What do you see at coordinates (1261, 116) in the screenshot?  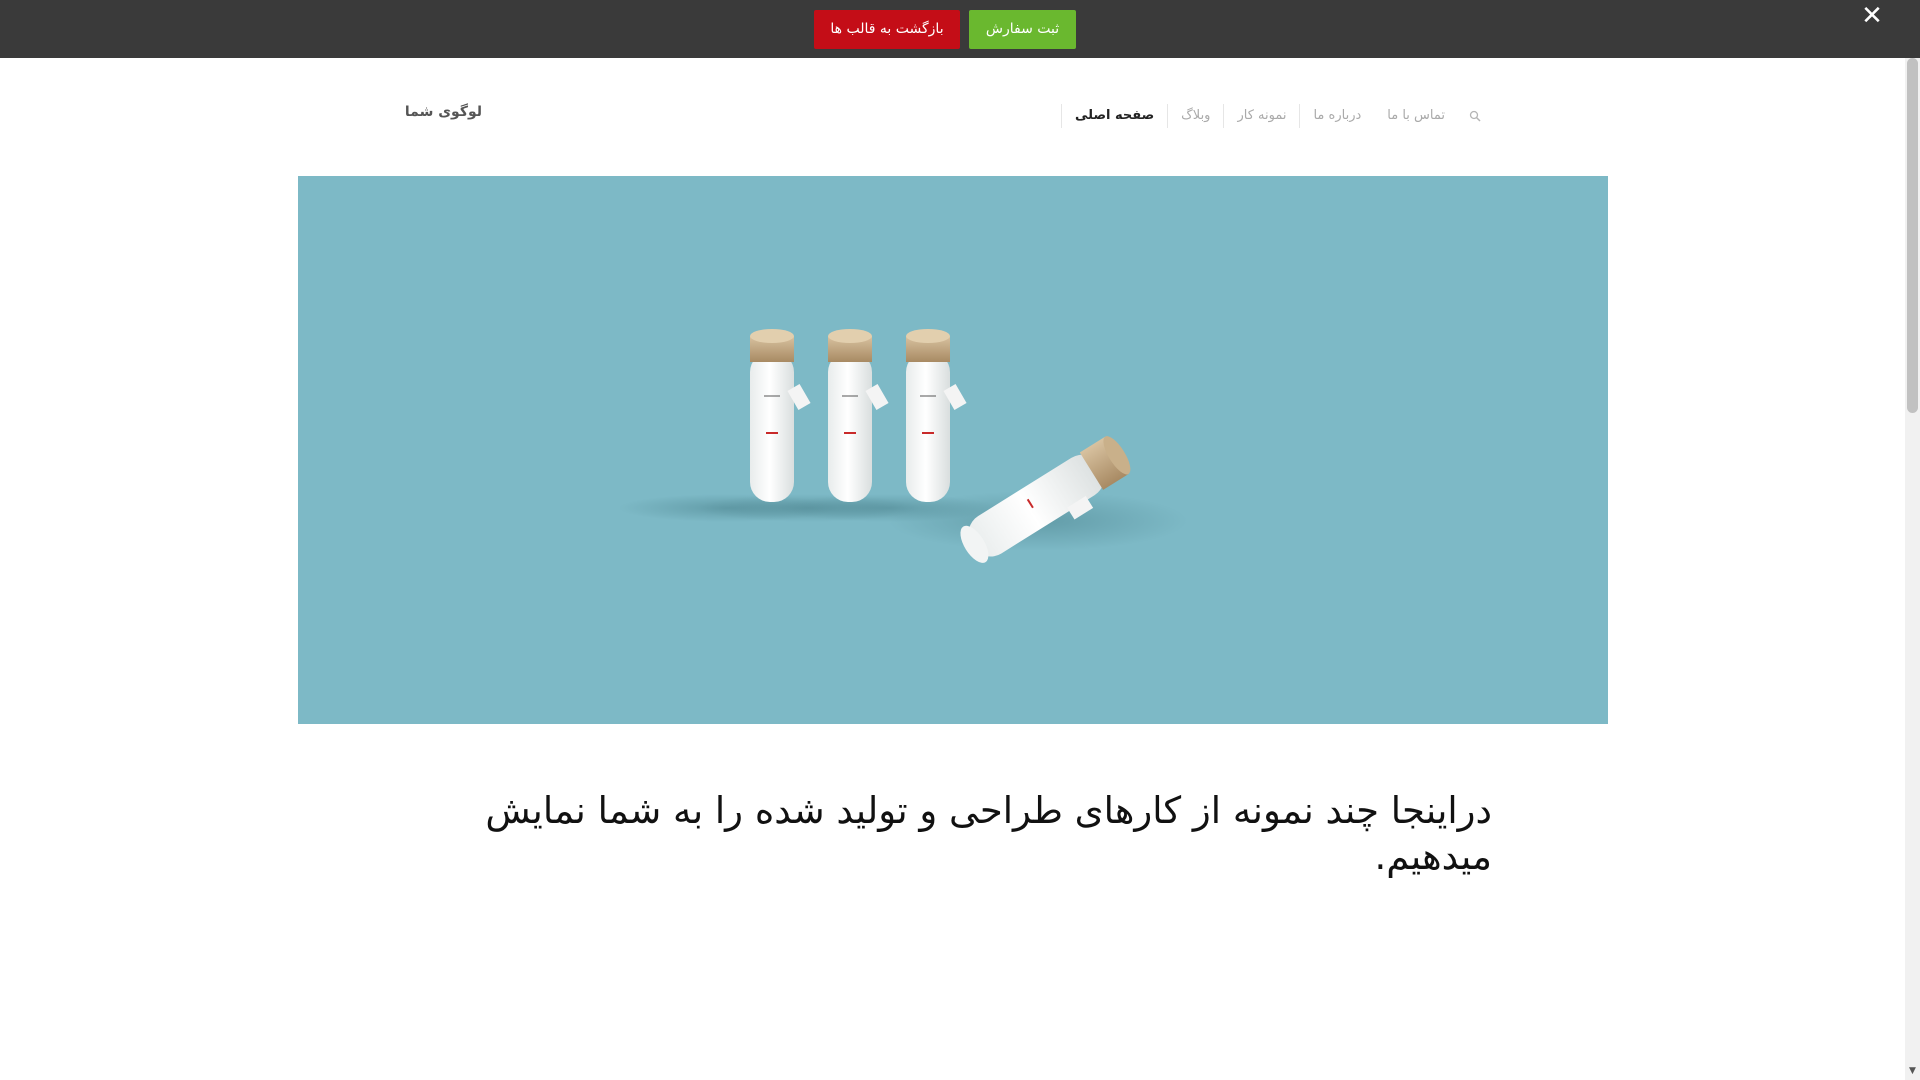 I see `nav-item-portfolio: نمونه کار` at bounding box center [1261, 116].